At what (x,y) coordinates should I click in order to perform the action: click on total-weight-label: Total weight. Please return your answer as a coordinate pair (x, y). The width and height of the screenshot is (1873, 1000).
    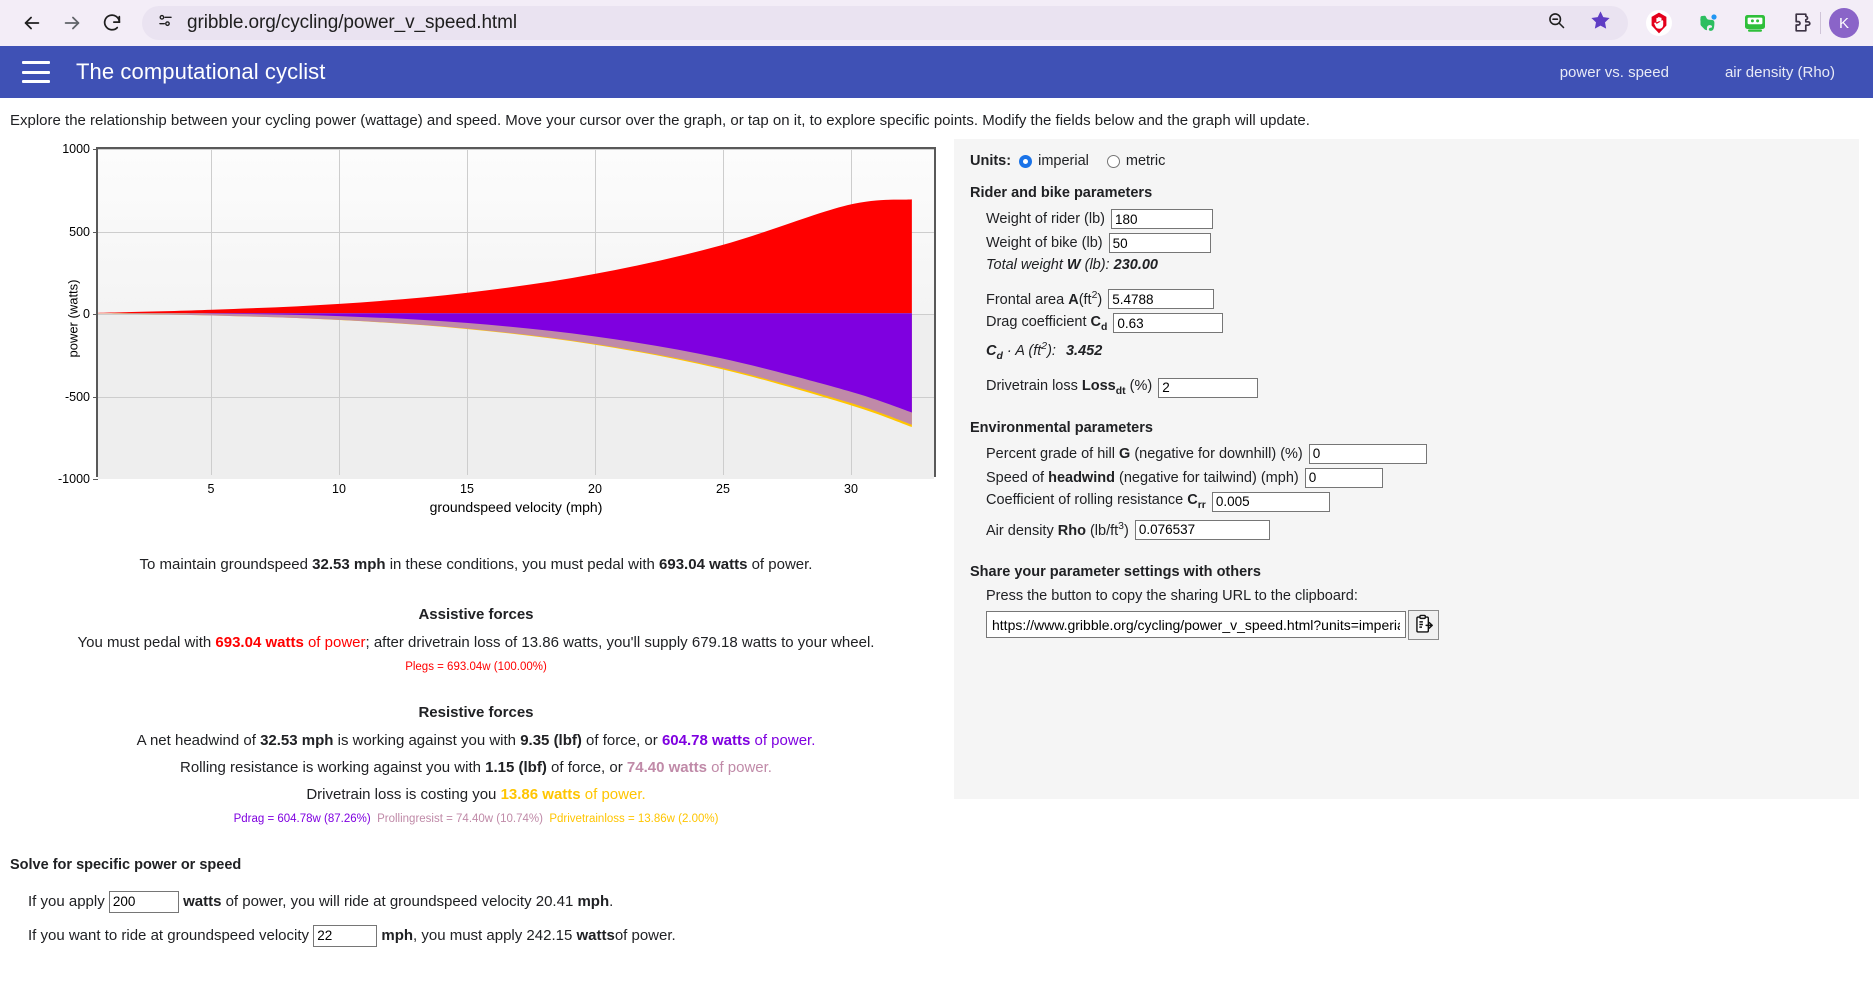
    Looking at the image, I should click on (1024, 265).